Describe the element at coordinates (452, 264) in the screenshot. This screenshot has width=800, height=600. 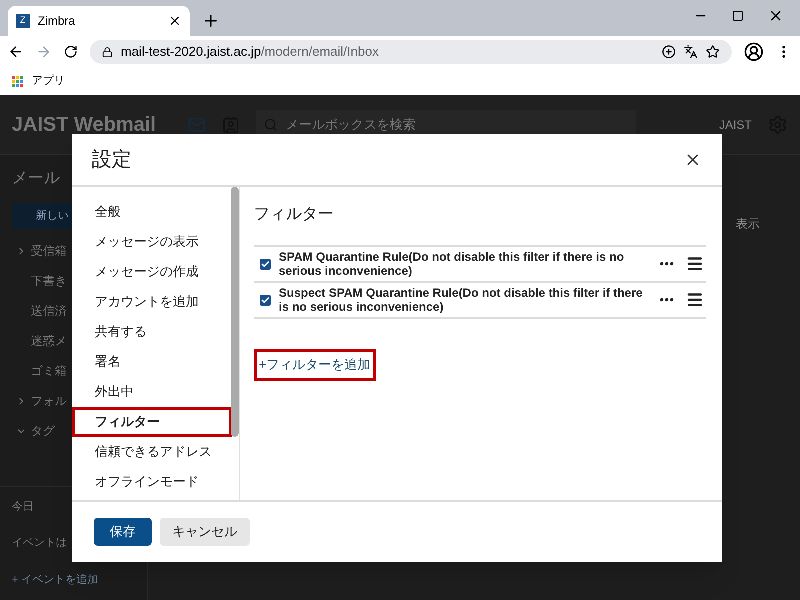
I see `filter-name: SPAM Quarantine Rule(Do not disable this filter if there is no serious inconvenience)` at that location.